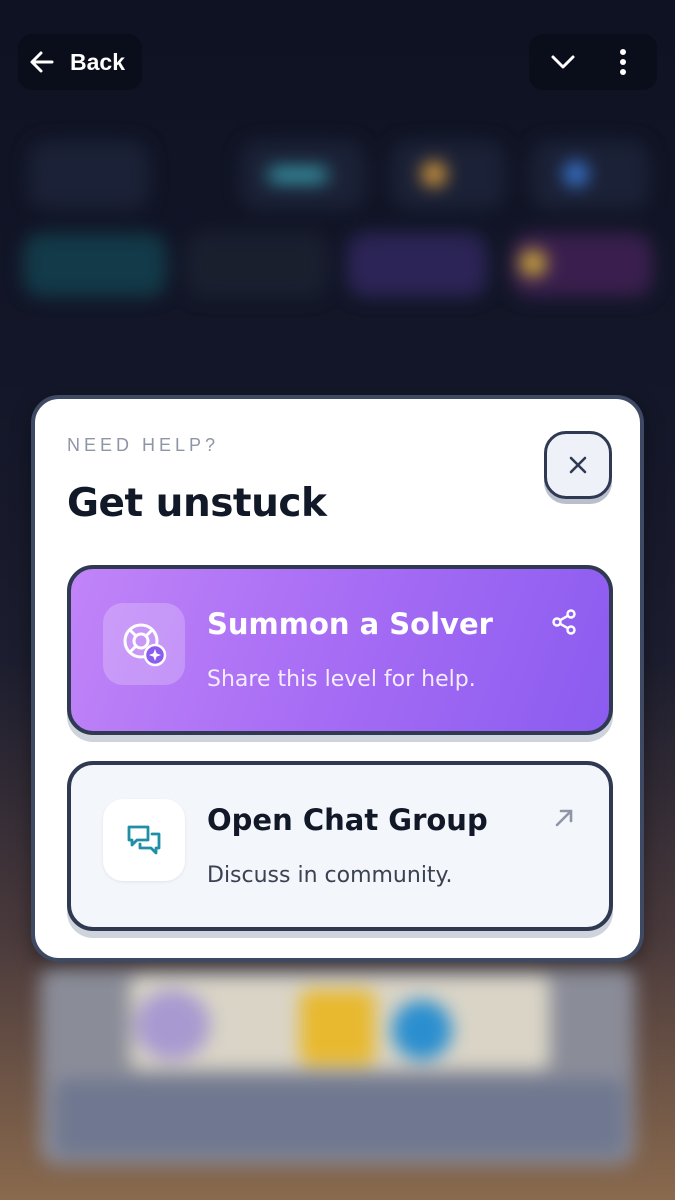 This screenshot has height=1200, width=675. Describe the element at coordinates (144, 840) in the screenshot. I see `chat-bubbles-icon` at that location.